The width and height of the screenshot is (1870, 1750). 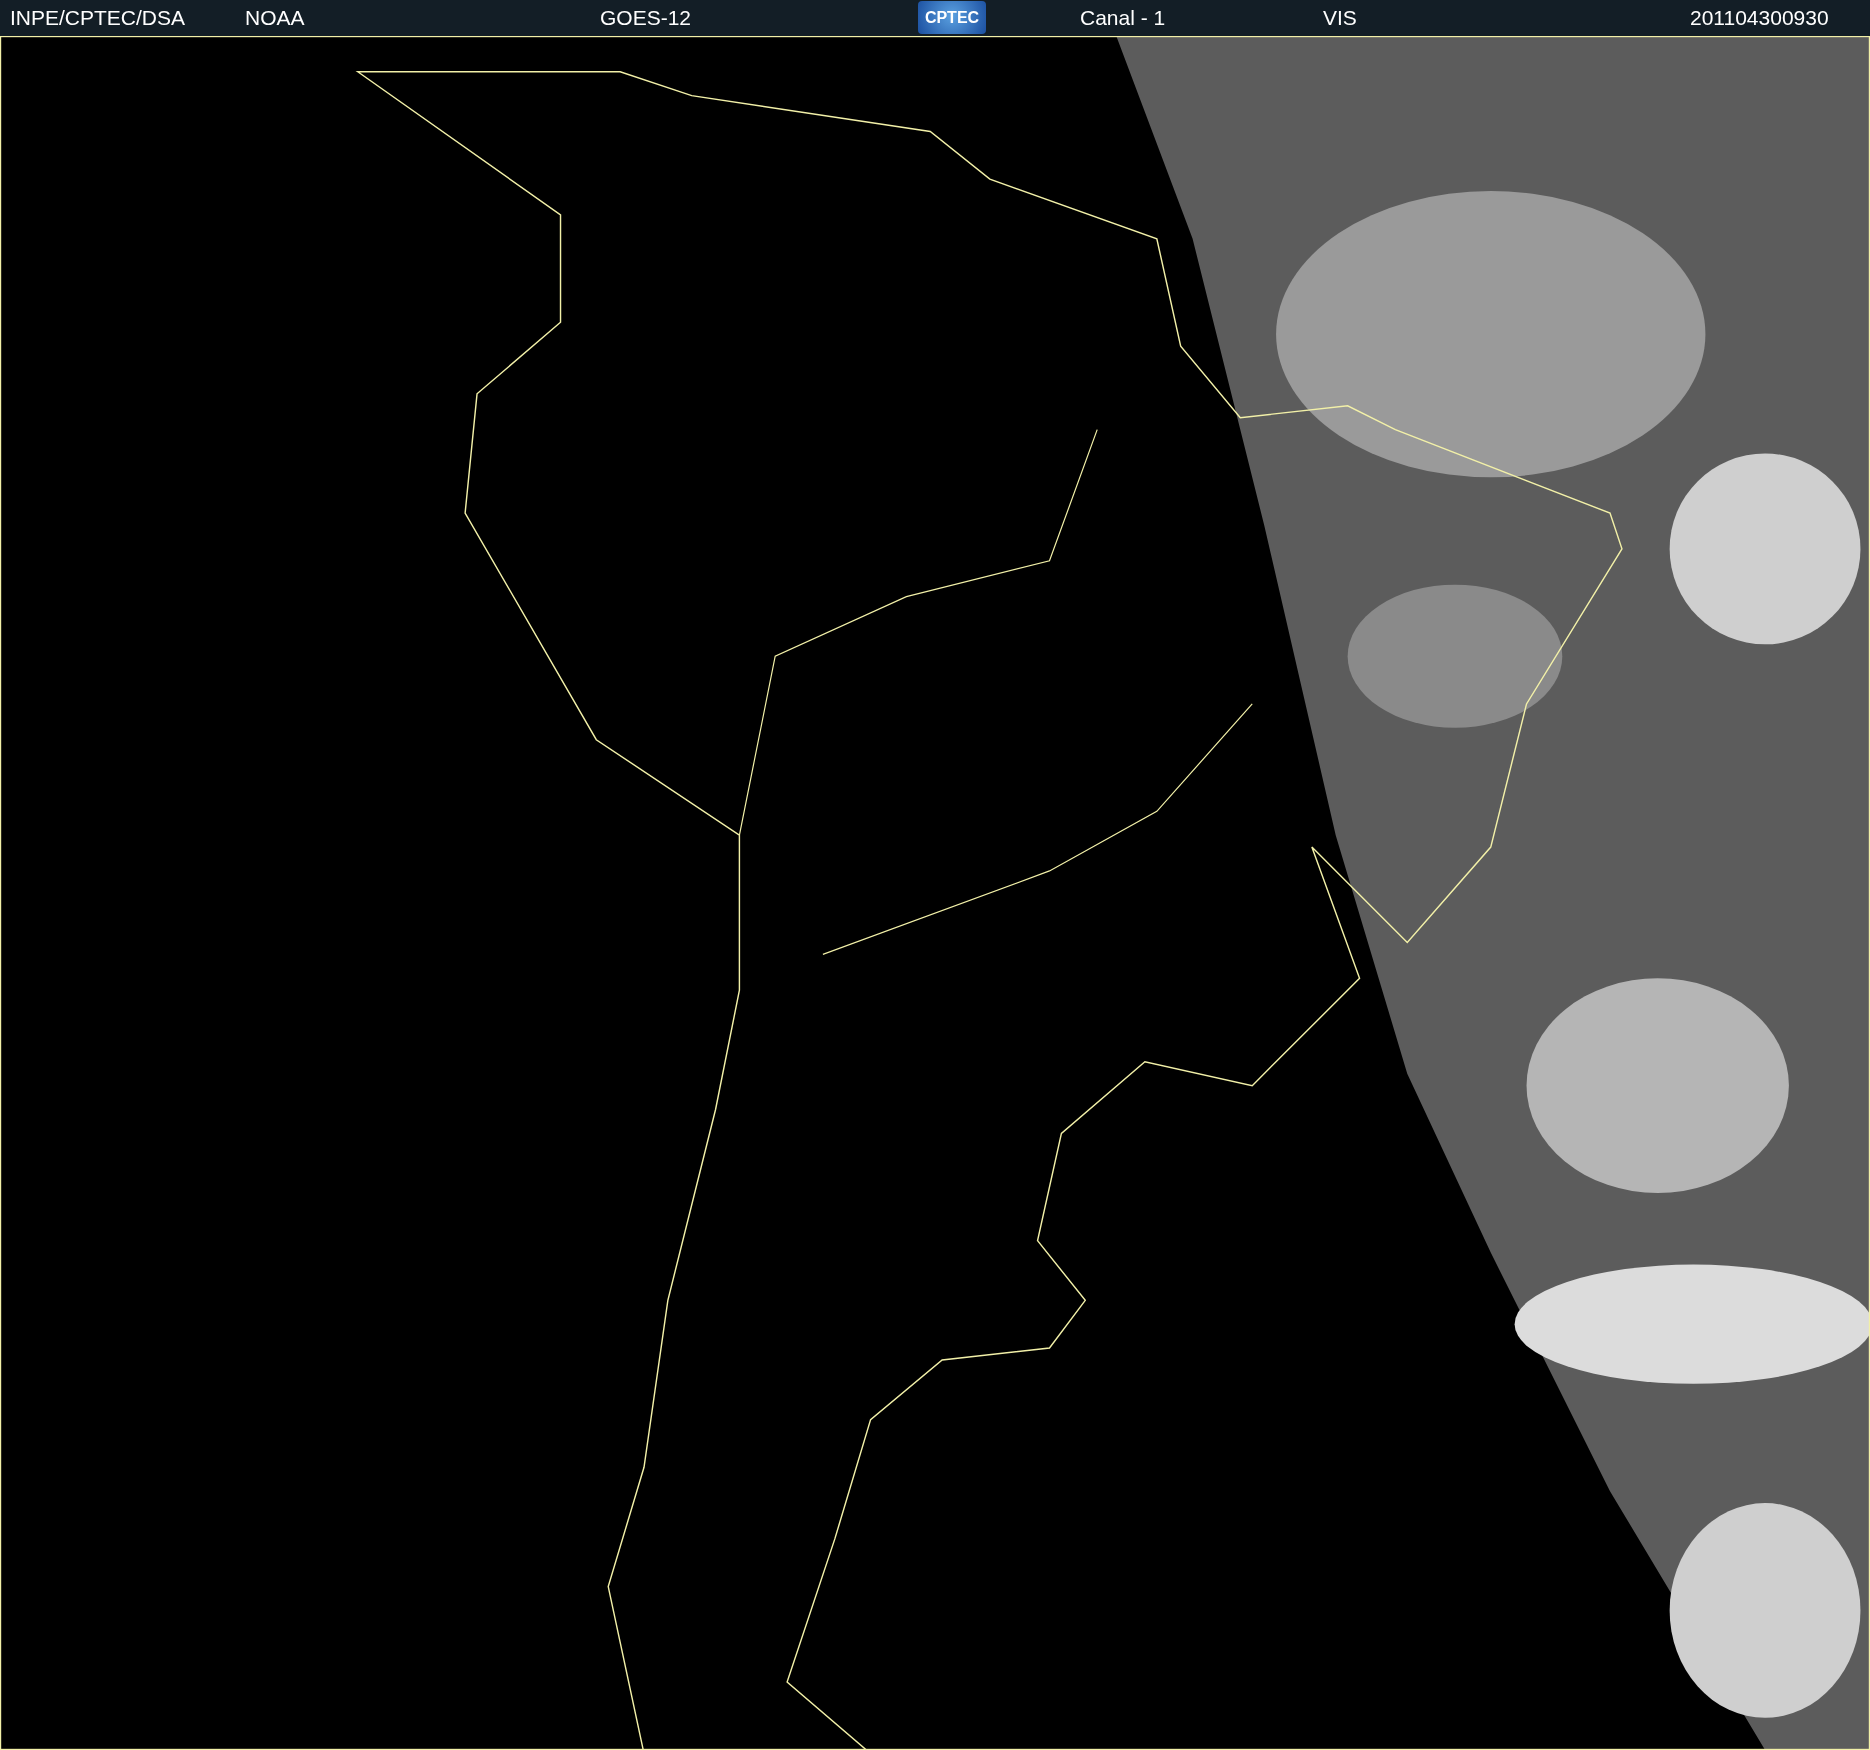 I want to click on header-label: 201104300930, so click(x=1759, y=18).